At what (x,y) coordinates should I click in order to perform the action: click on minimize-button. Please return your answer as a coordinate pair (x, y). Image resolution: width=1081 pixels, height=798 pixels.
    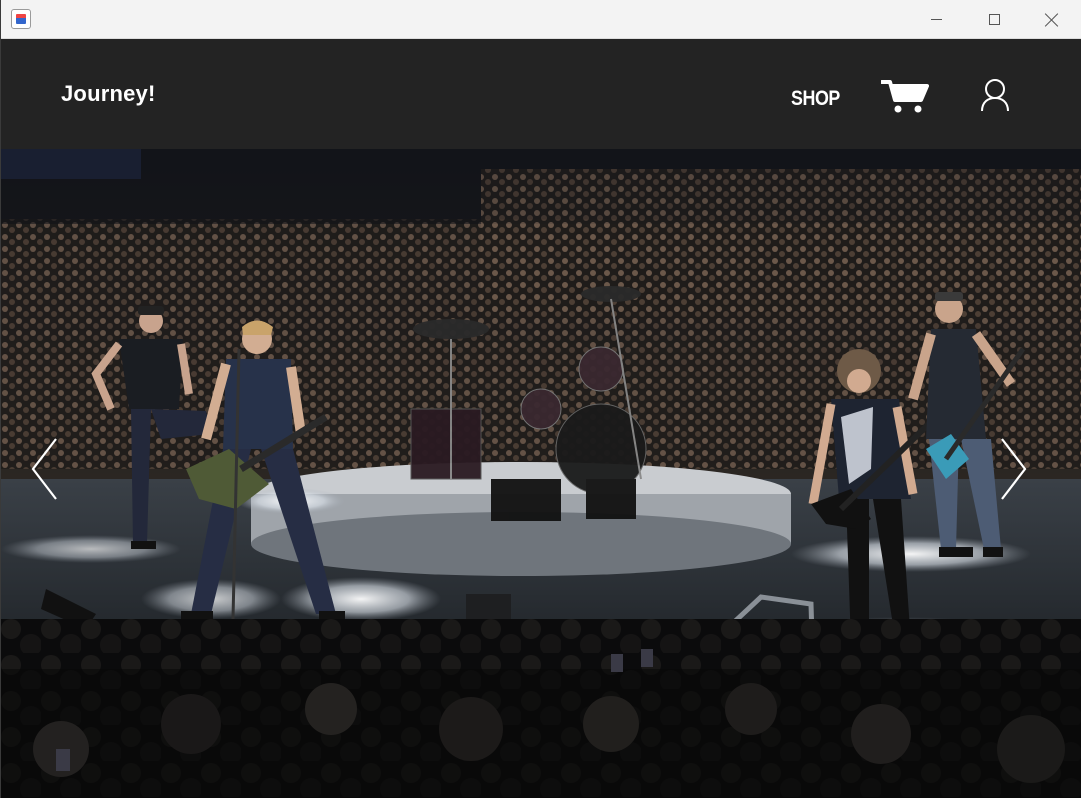
    Looking at the image, I should click on (936, 19).